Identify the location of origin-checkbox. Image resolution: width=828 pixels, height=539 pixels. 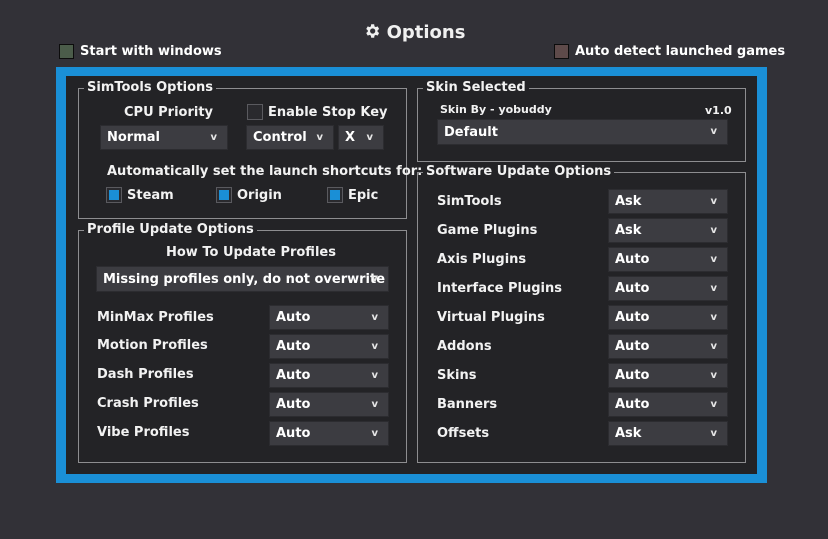
(224, 195).